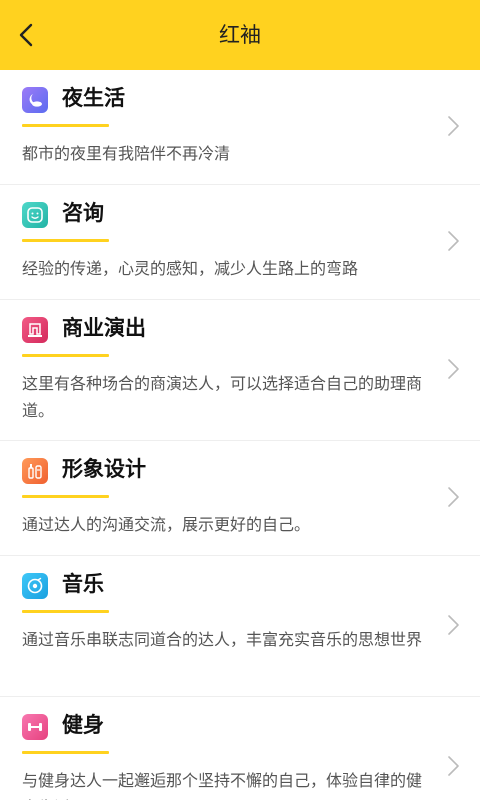  I want to click on smiley-icon, so click(35, 215).